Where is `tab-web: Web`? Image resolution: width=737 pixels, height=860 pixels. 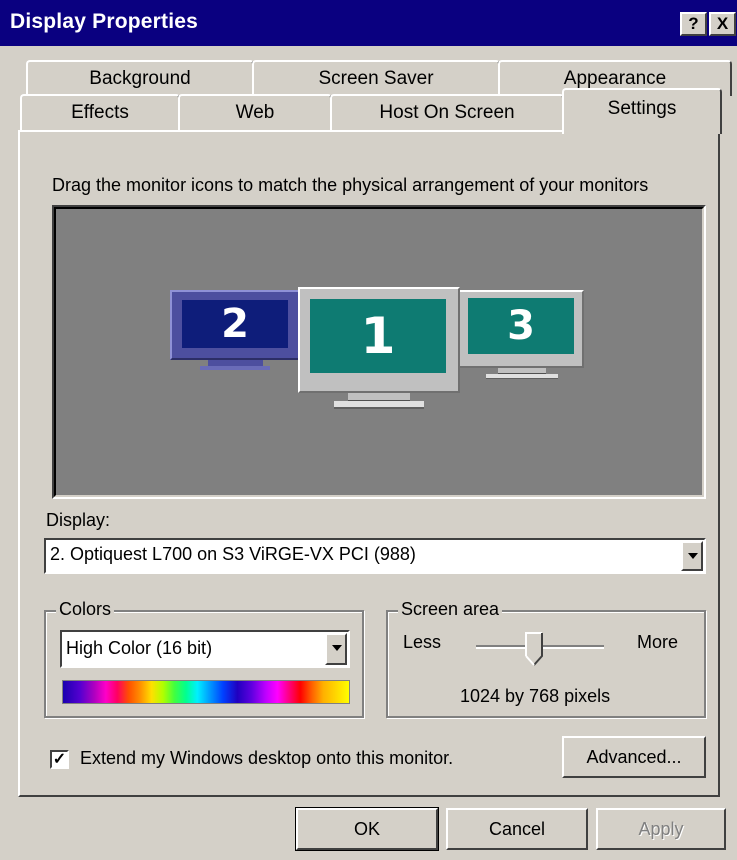 tab-web: Web is located at coordinates (255, 113).